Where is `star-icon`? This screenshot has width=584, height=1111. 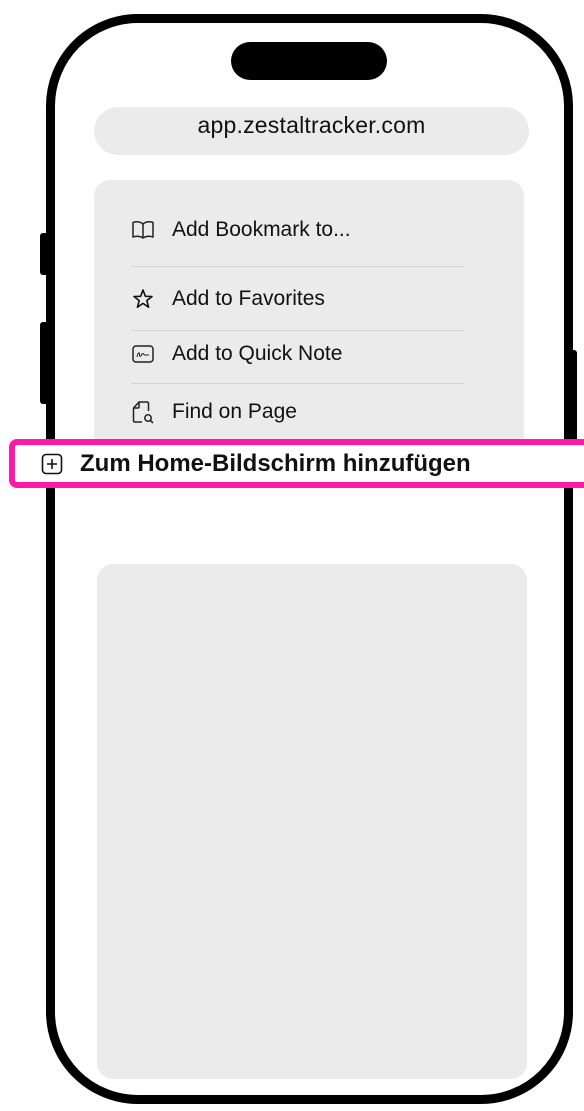 star-icon is located at coordinates (143, 299).